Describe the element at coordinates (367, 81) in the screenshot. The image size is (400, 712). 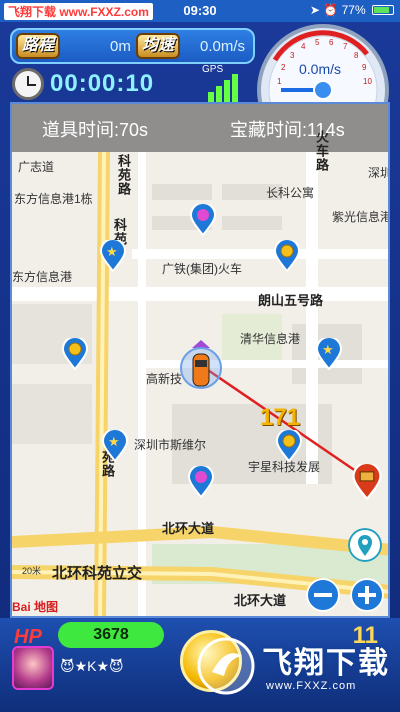
I see `gauge-tick: 10` at that location.